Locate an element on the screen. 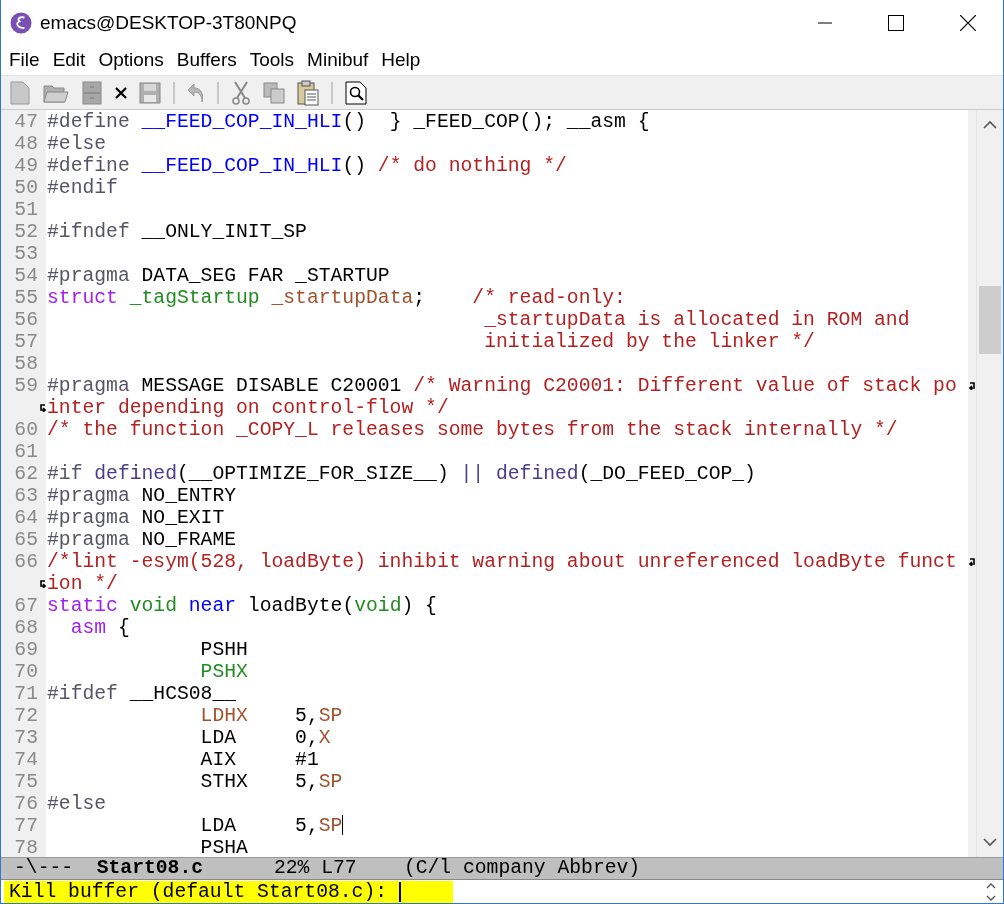 Image resolution: width=1004 pixels, height=904 pixels. new-file-icon is located at coordinates (20, 92).